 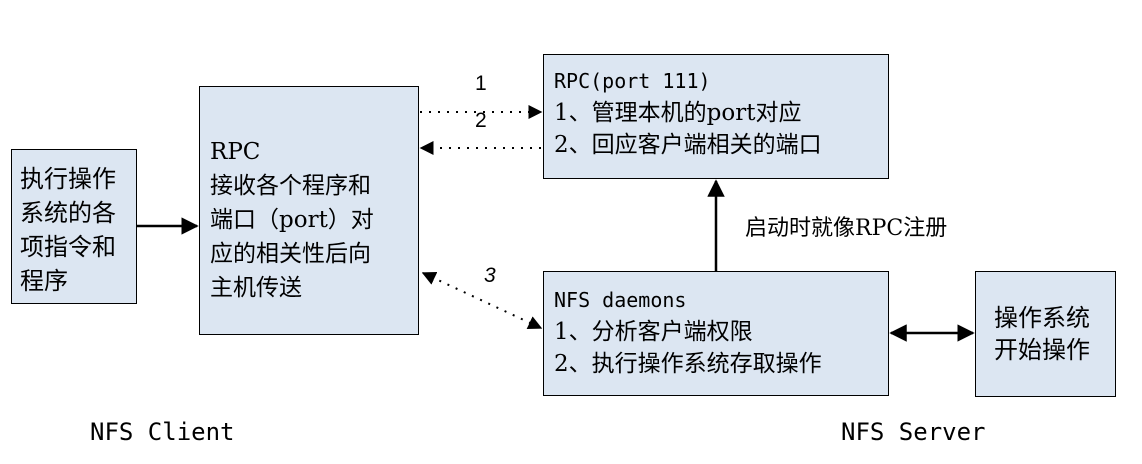 I want to click on rpc-server-title: RPC(port 111), so click(x=632, y=81).